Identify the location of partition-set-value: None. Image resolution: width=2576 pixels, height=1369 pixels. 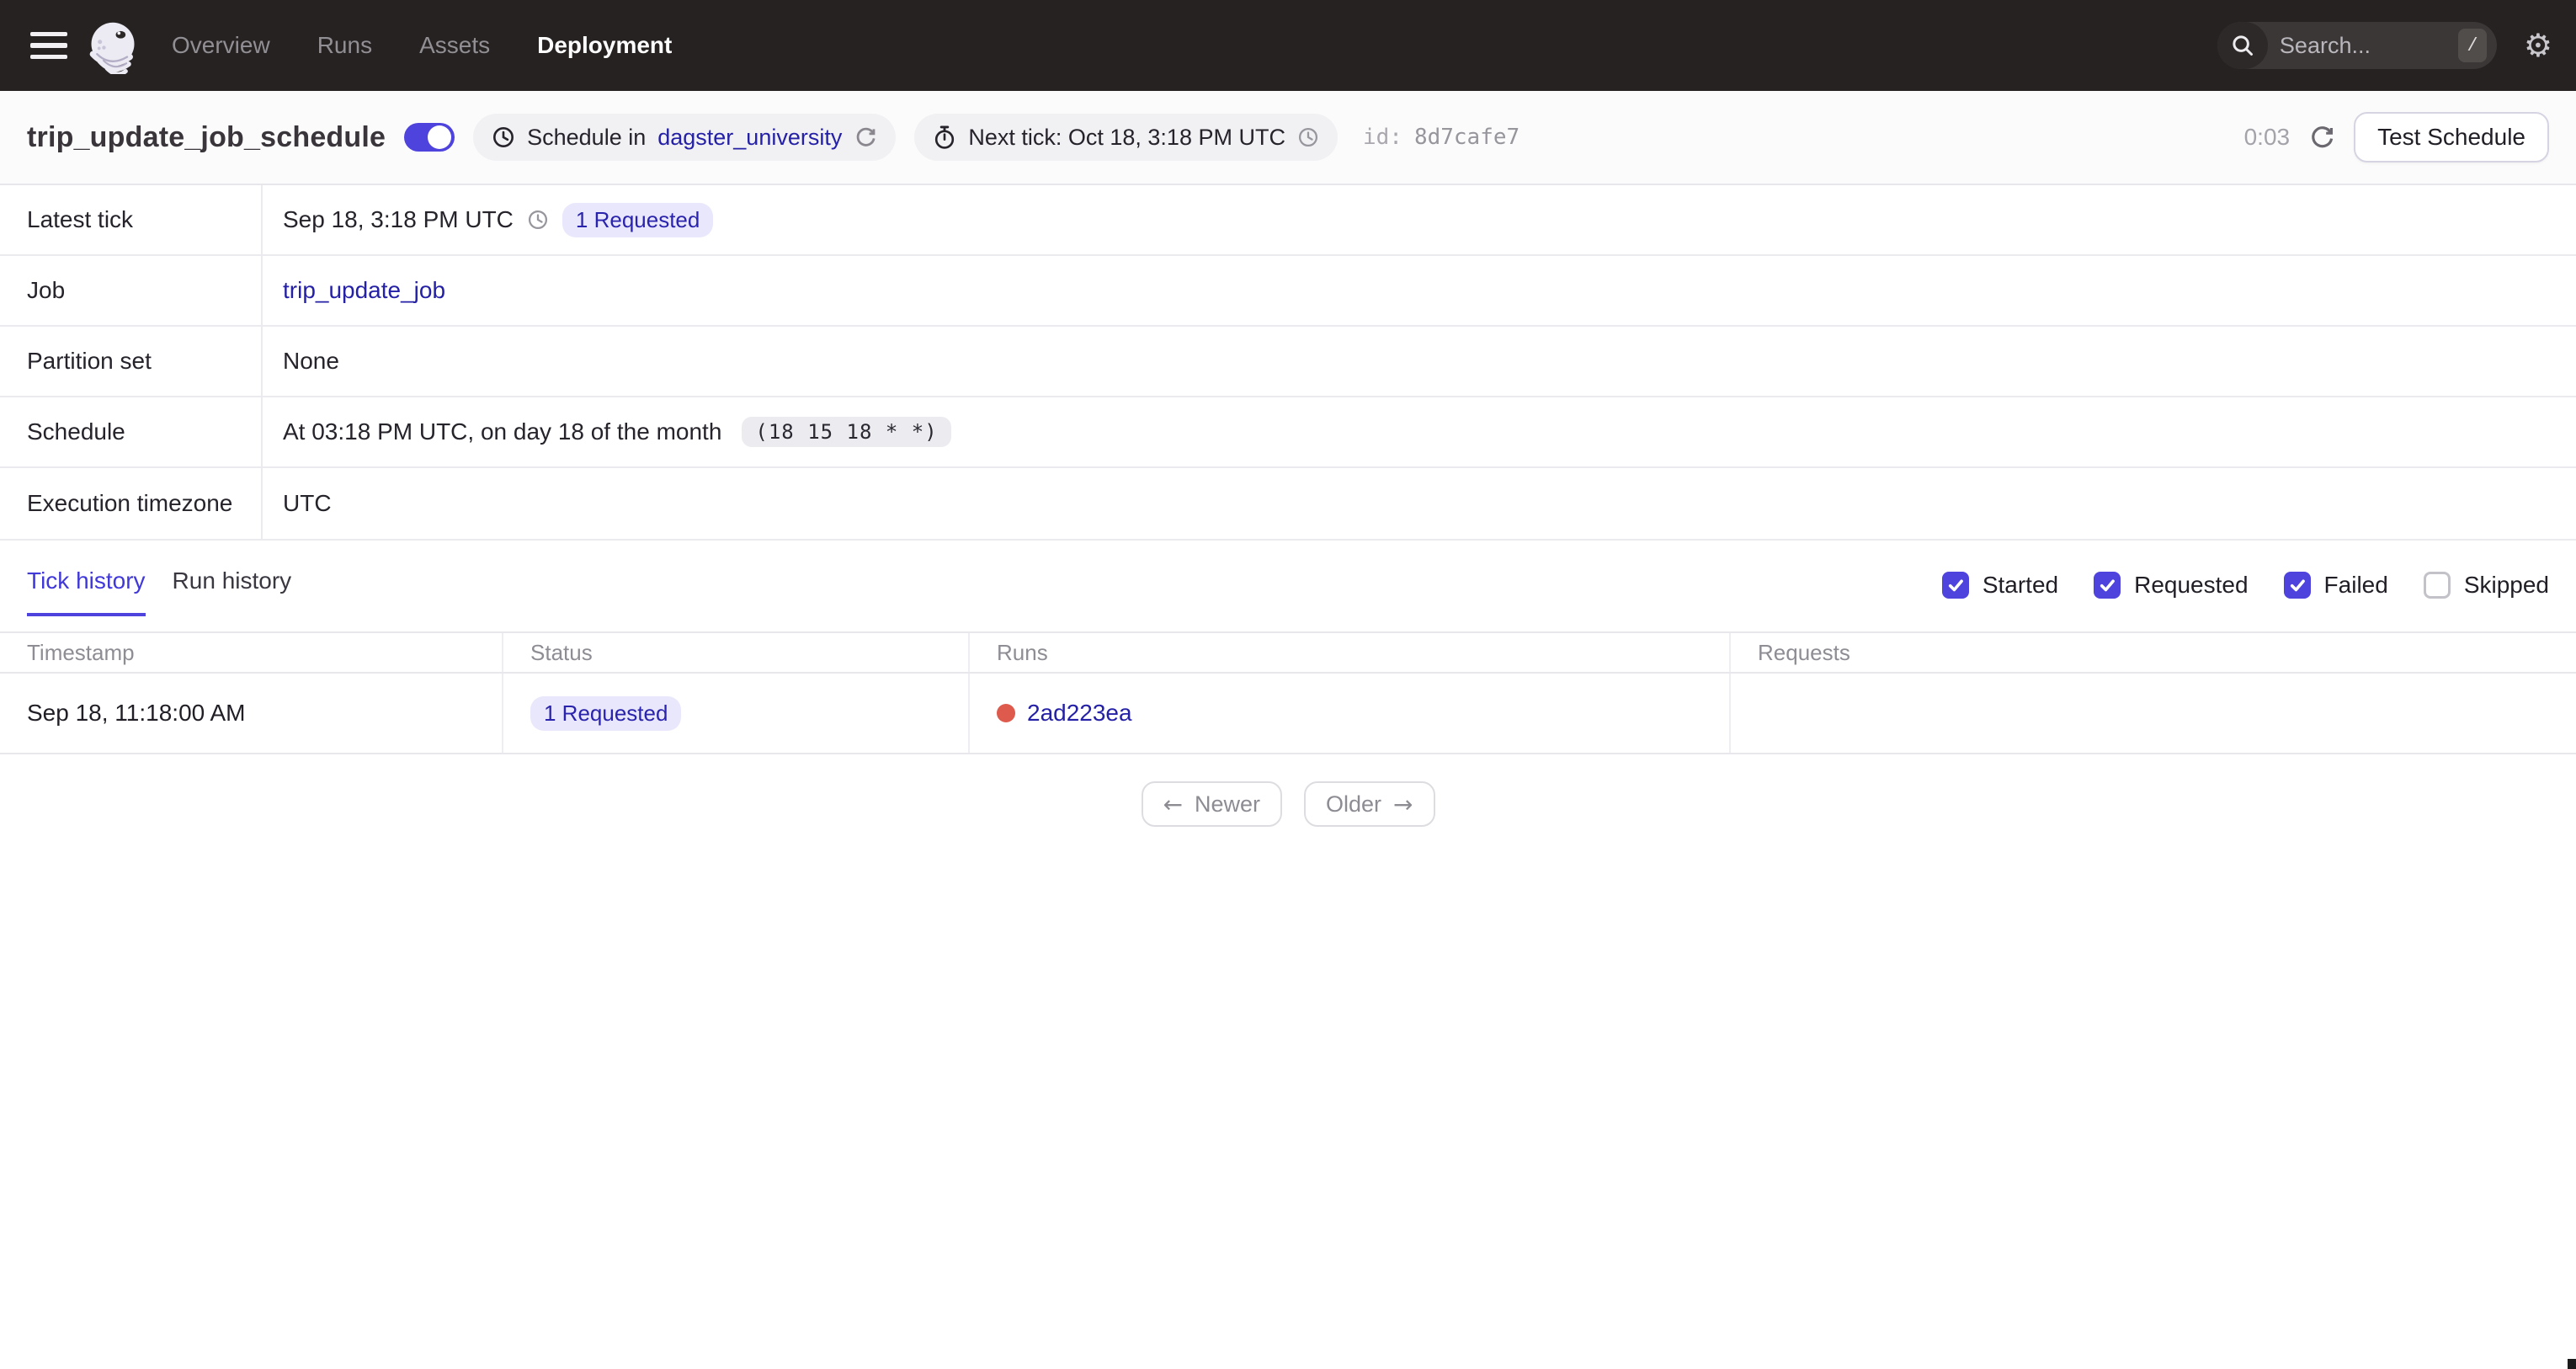
(311, 361).